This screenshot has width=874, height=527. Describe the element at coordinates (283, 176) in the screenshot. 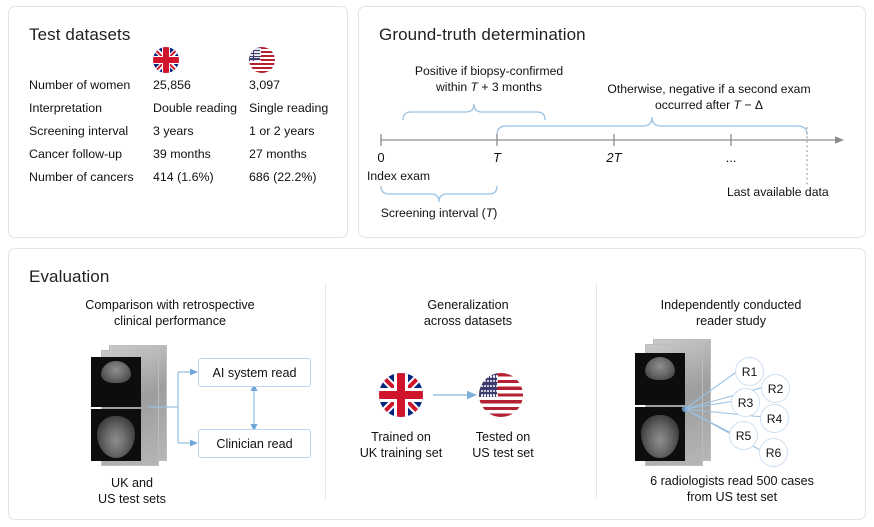

I see `row-value-us: 686 (22.2%)` at that location.